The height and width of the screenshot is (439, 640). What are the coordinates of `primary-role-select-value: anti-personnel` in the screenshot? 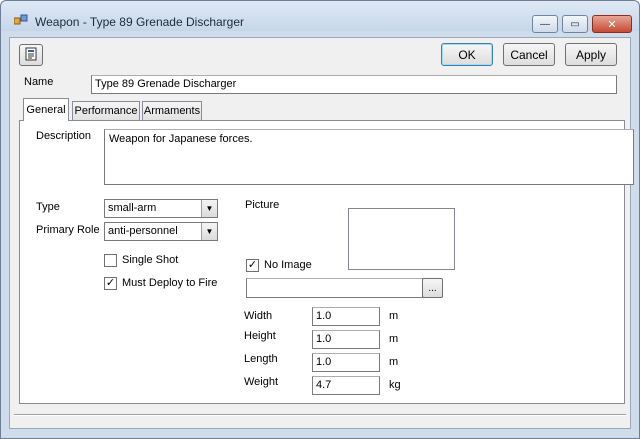 It's located at (143, 231).